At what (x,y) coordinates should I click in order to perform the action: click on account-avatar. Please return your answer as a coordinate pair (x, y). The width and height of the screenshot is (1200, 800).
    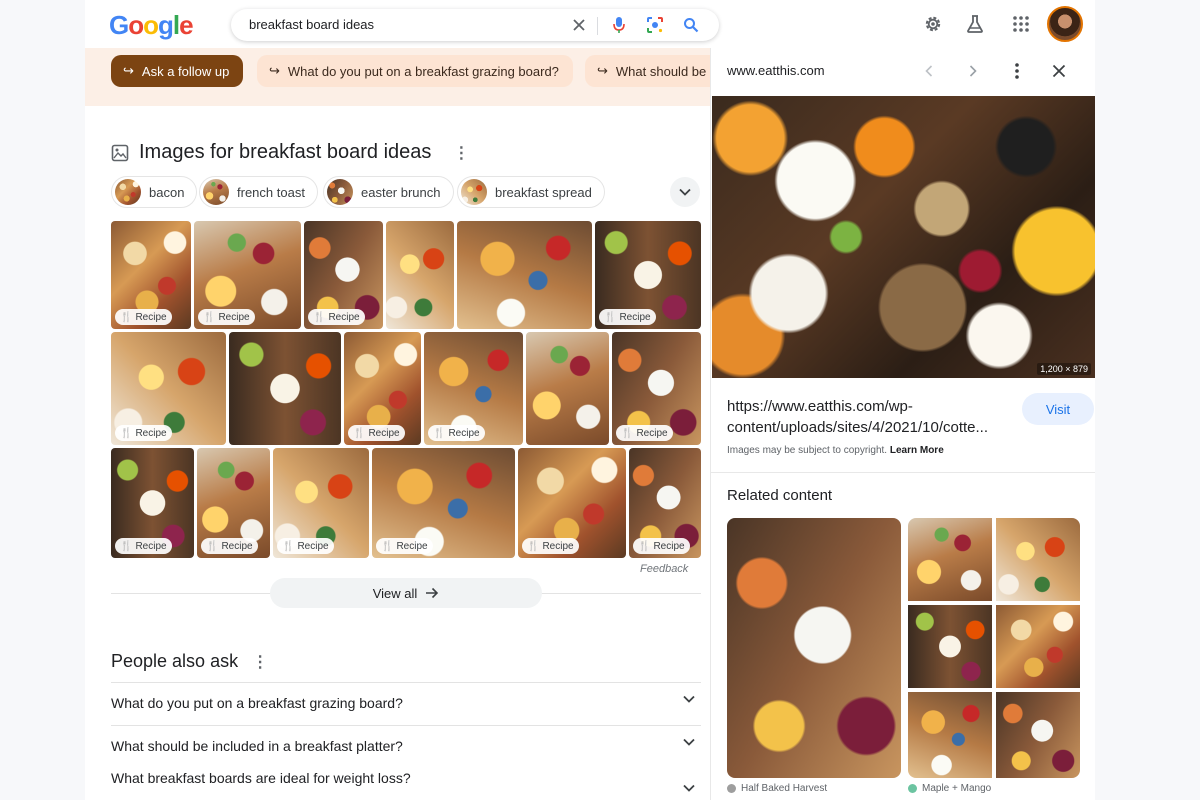
    Looking at the image, I should click on (1065, 24).